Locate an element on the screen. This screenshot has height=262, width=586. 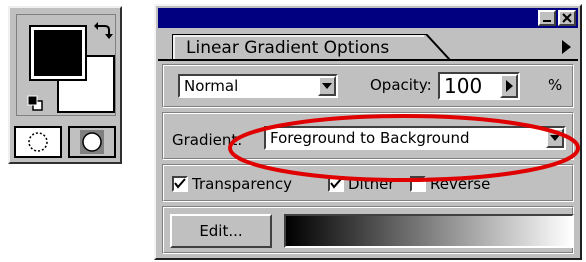
close-button is located at coordinates (567, 18).